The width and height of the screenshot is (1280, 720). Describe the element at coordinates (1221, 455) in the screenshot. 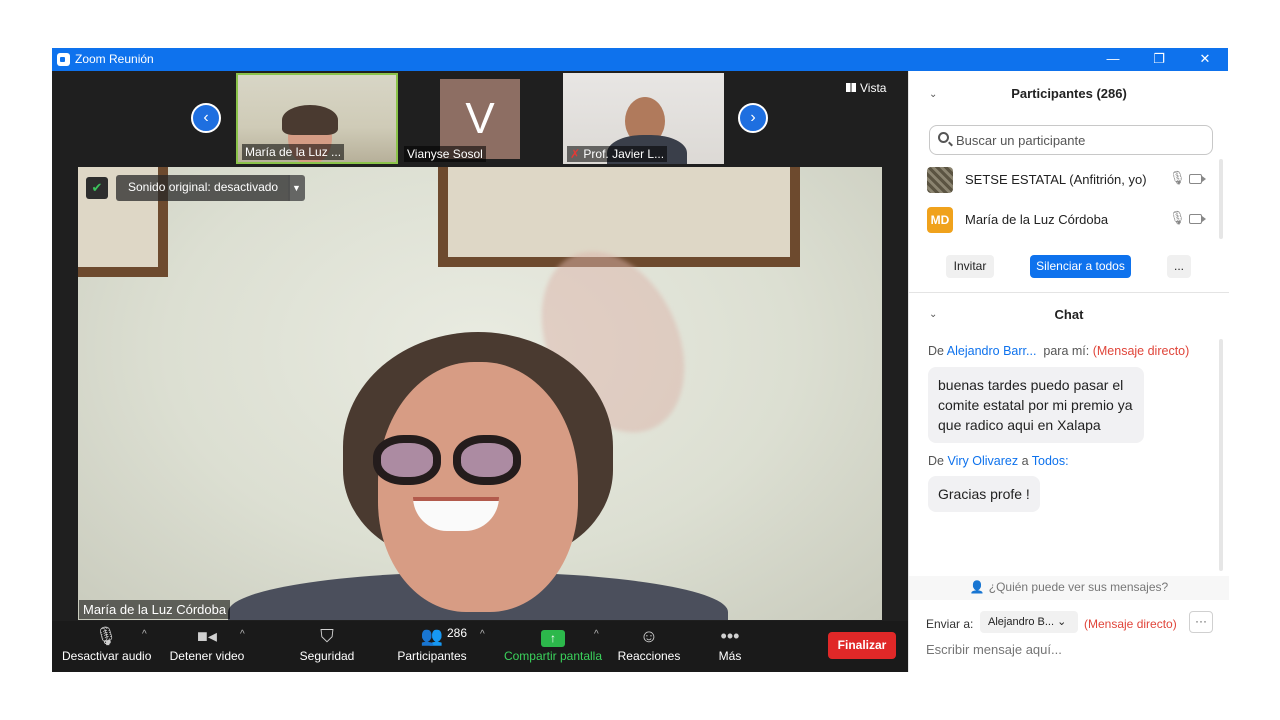

I see `chat-scrollbar` at that location.